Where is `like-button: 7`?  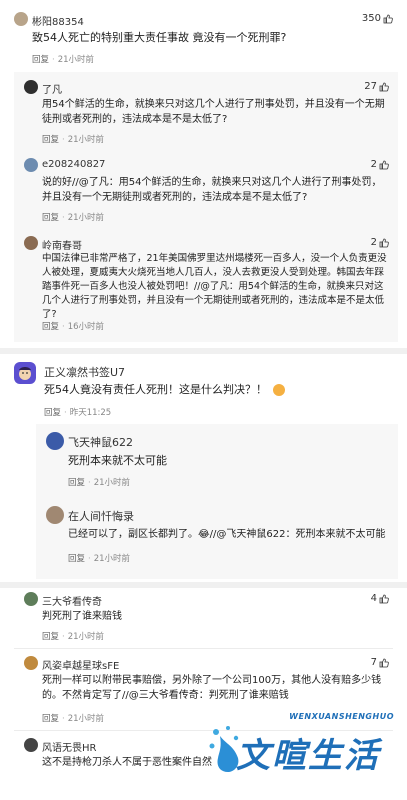 like-button: 7 is located at coordinates (380, 662).